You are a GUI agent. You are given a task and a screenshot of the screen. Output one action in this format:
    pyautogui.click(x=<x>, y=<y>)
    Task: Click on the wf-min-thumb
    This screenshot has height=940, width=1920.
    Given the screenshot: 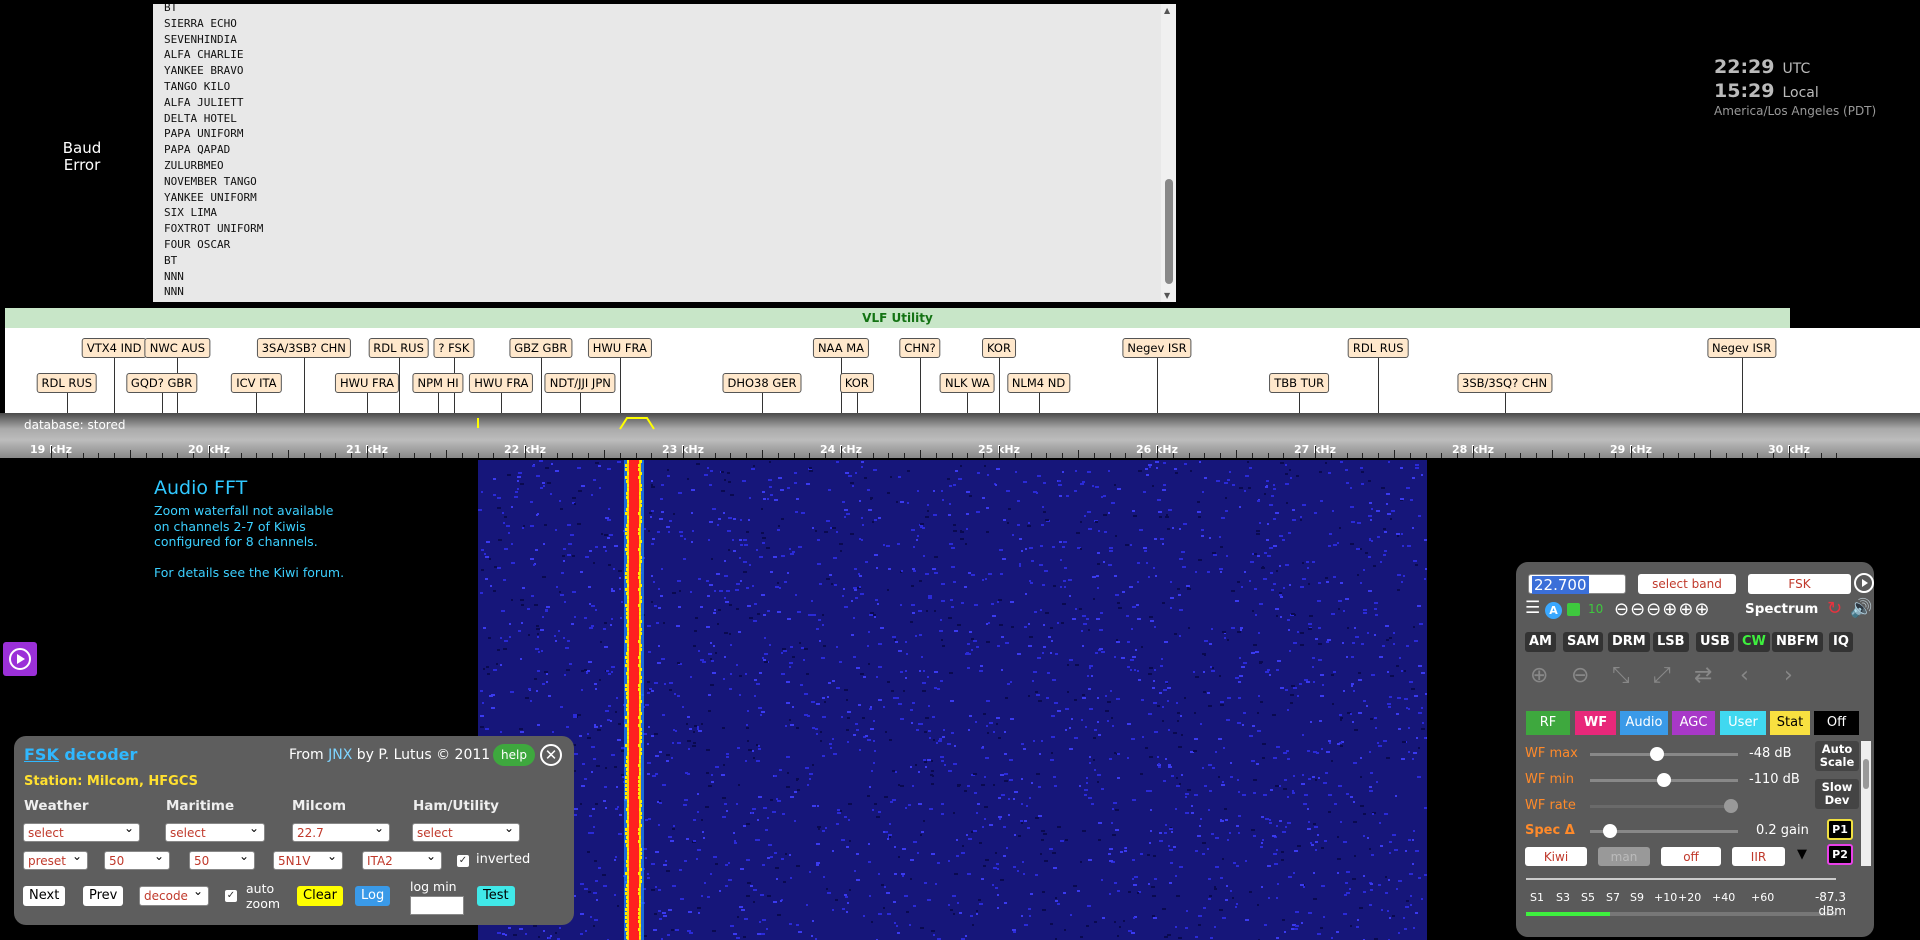 What is the action you would take?
    pyautogui.click(x=1664, y=780)
    